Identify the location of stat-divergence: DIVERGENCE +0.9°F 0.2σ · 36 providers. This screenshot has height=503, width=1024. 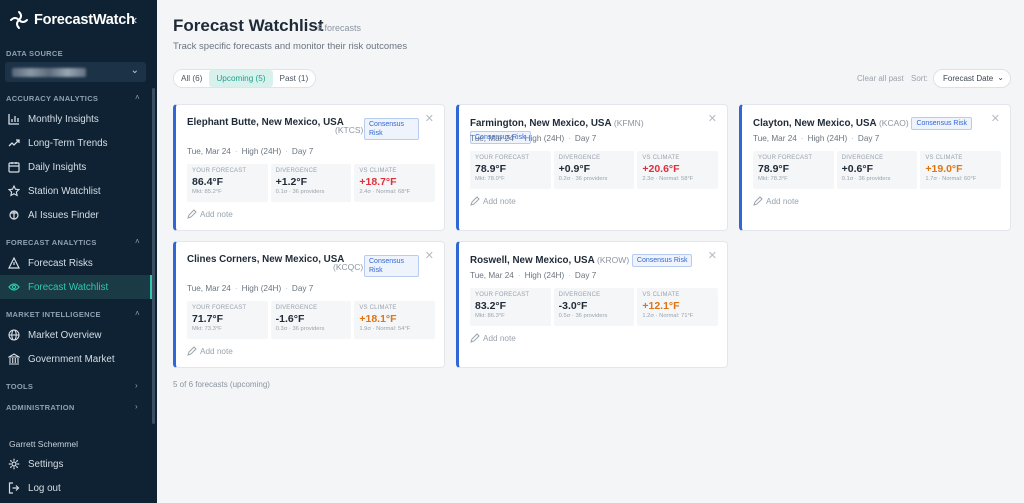
(594, 170).